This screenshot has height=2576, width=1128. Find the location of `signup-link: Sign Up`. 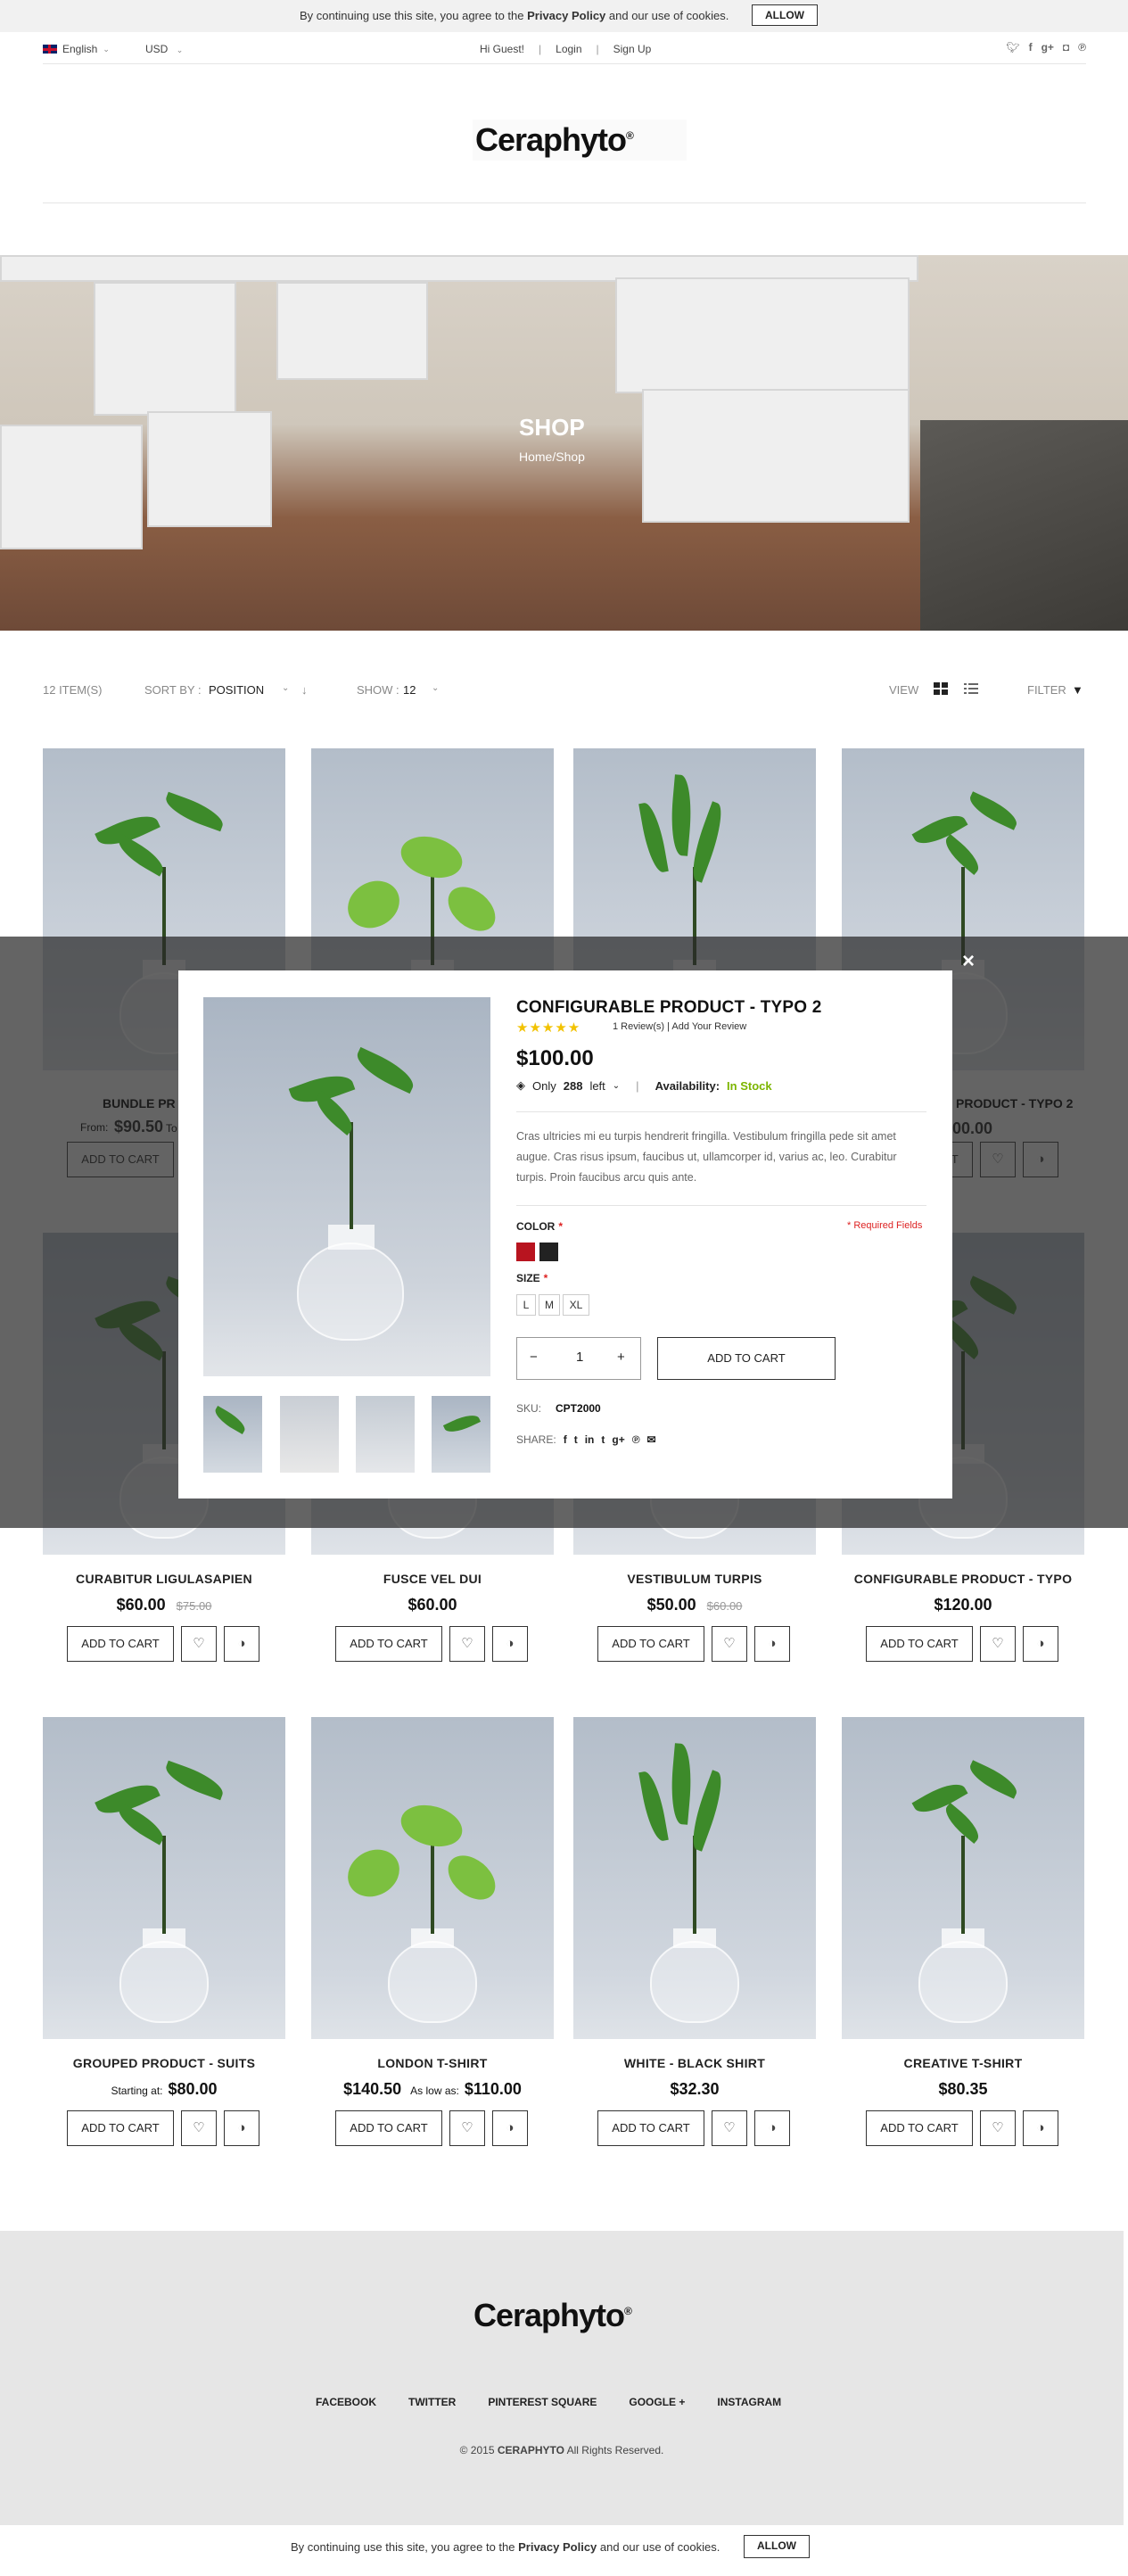

signup-link: Sign Up is located at coordinates (632, 49).